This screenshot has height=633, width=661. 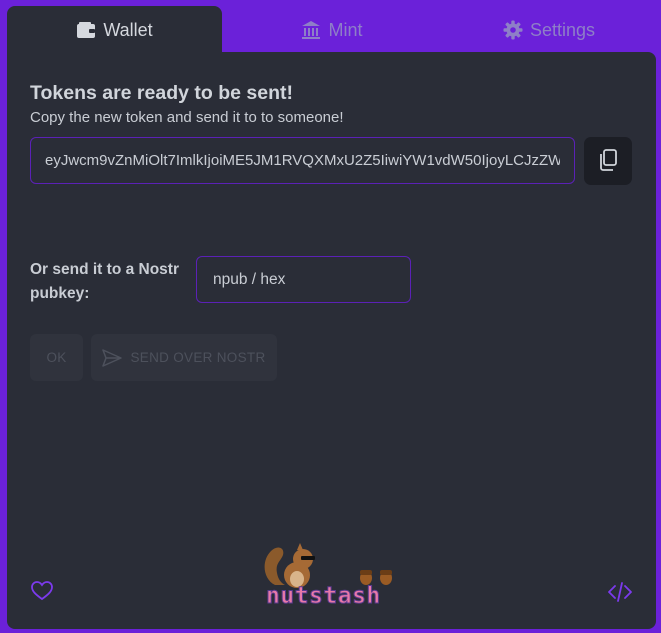 I want to click on paper-plane-icon, so click(x=112, y=357).